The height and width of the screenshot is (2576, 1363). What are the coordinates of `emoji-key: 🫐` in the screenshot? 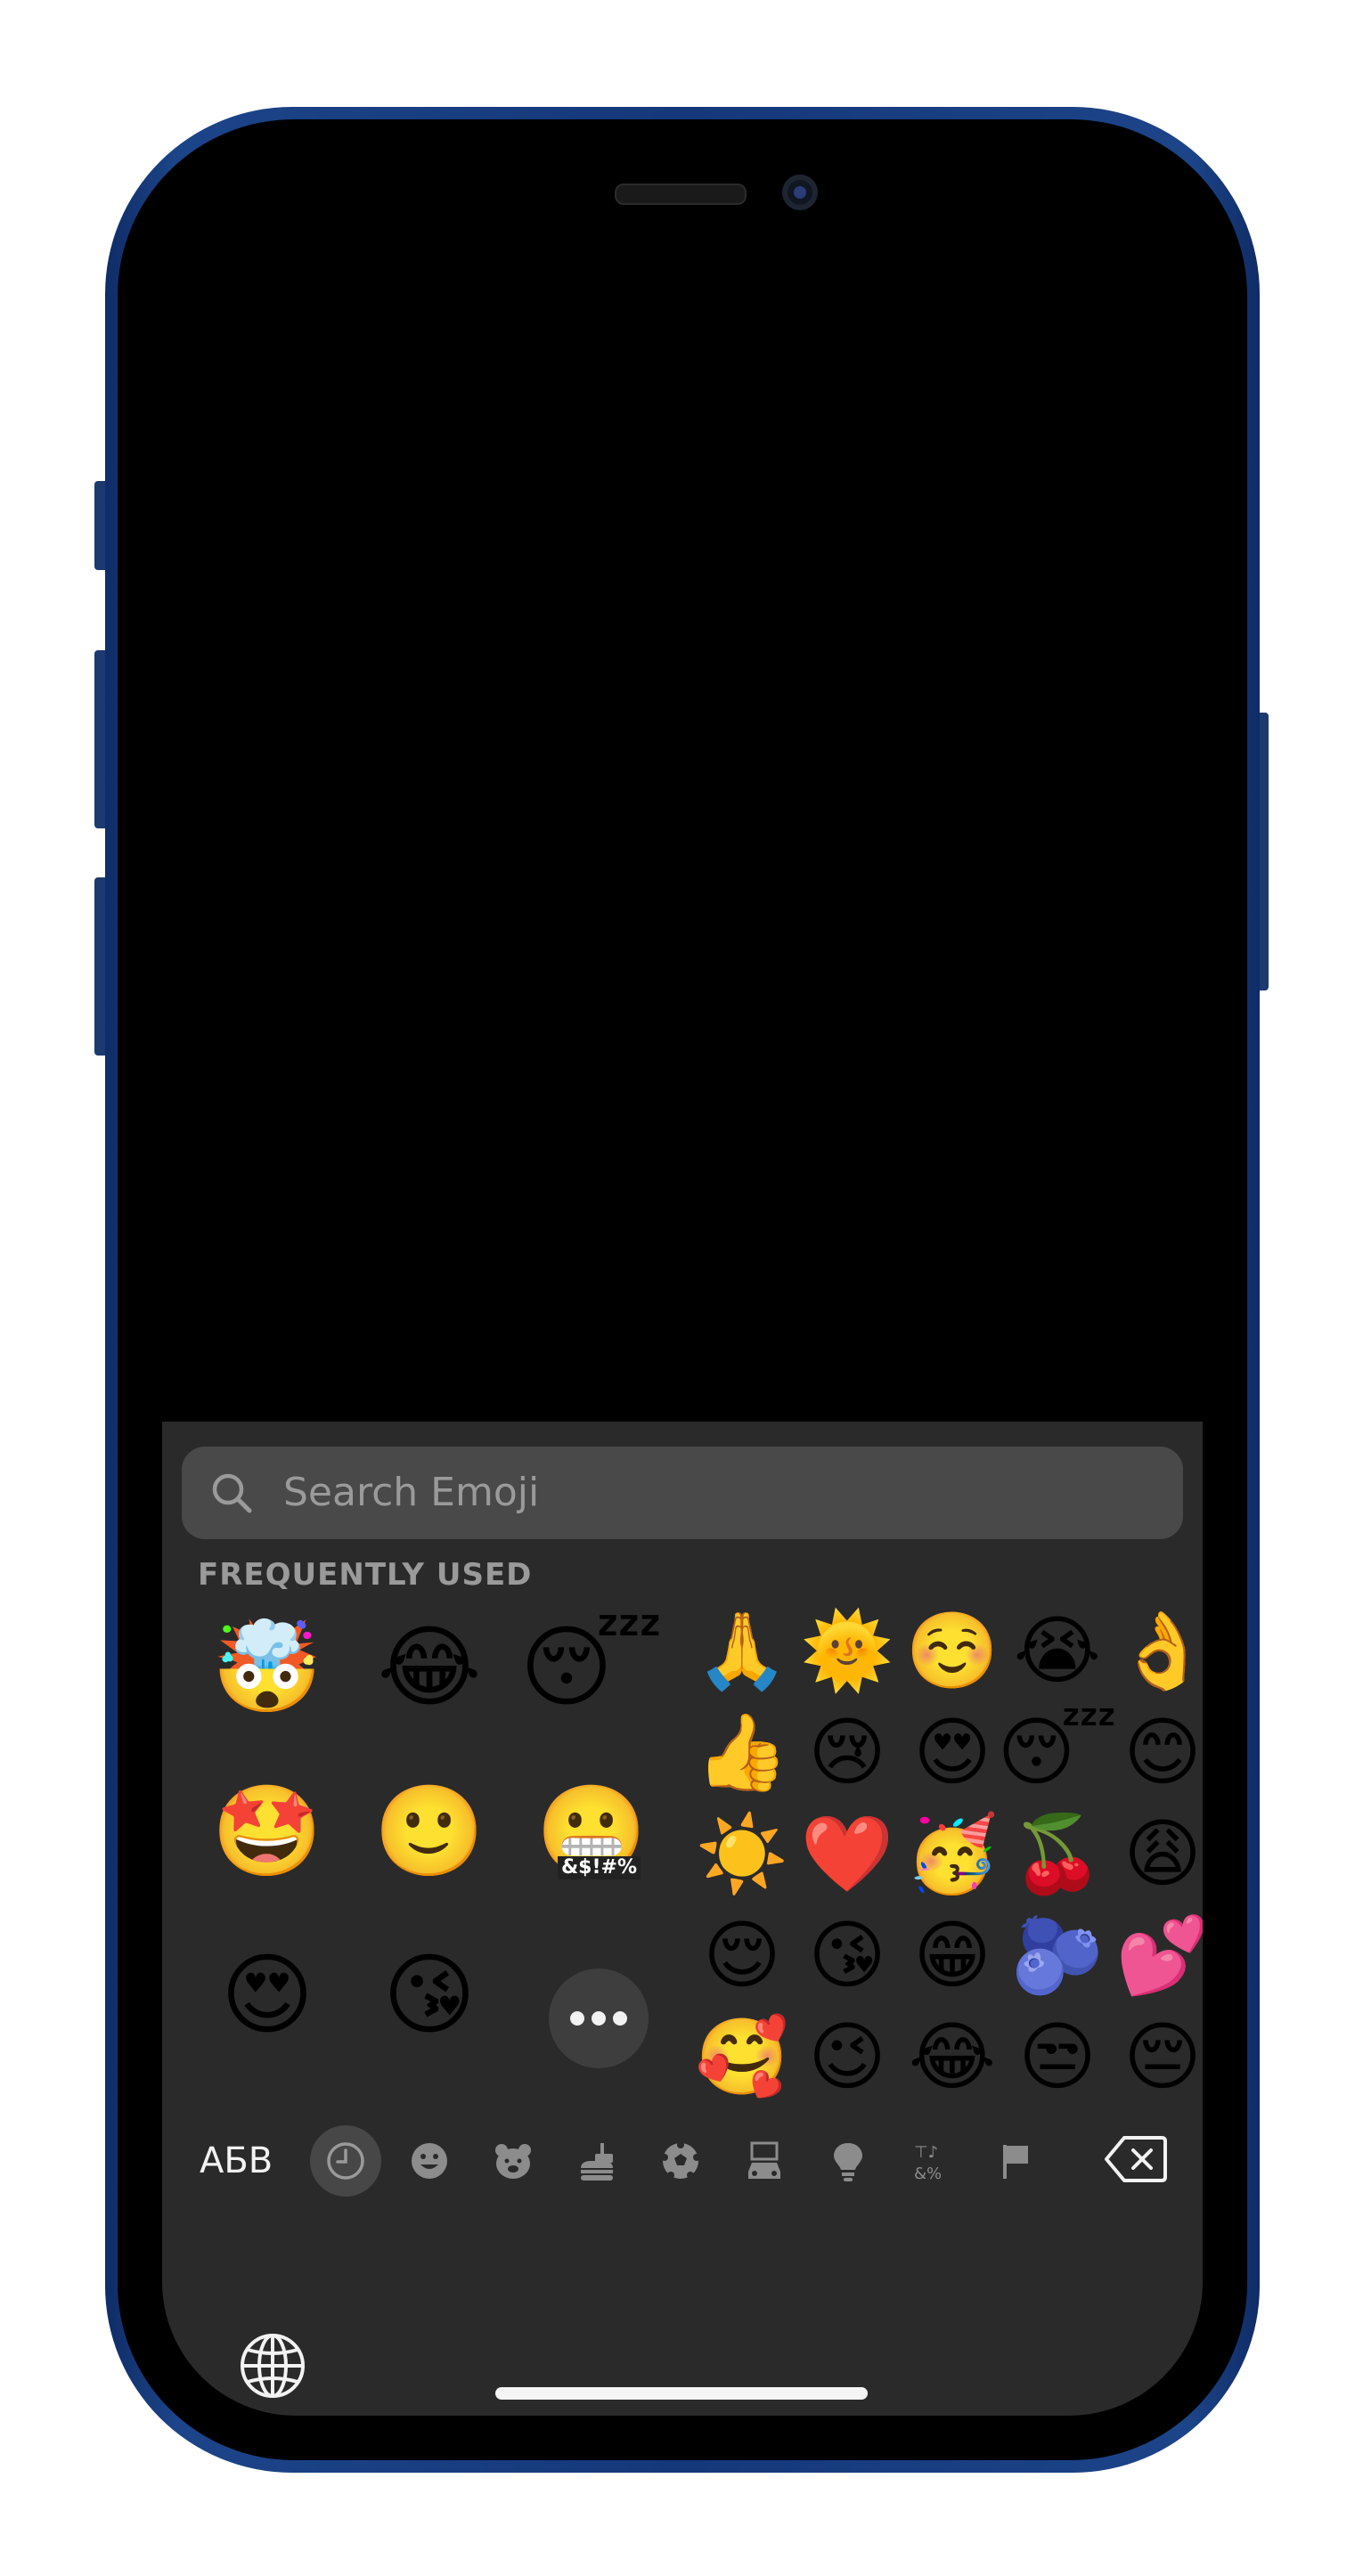 It's located at (1057, 1955).